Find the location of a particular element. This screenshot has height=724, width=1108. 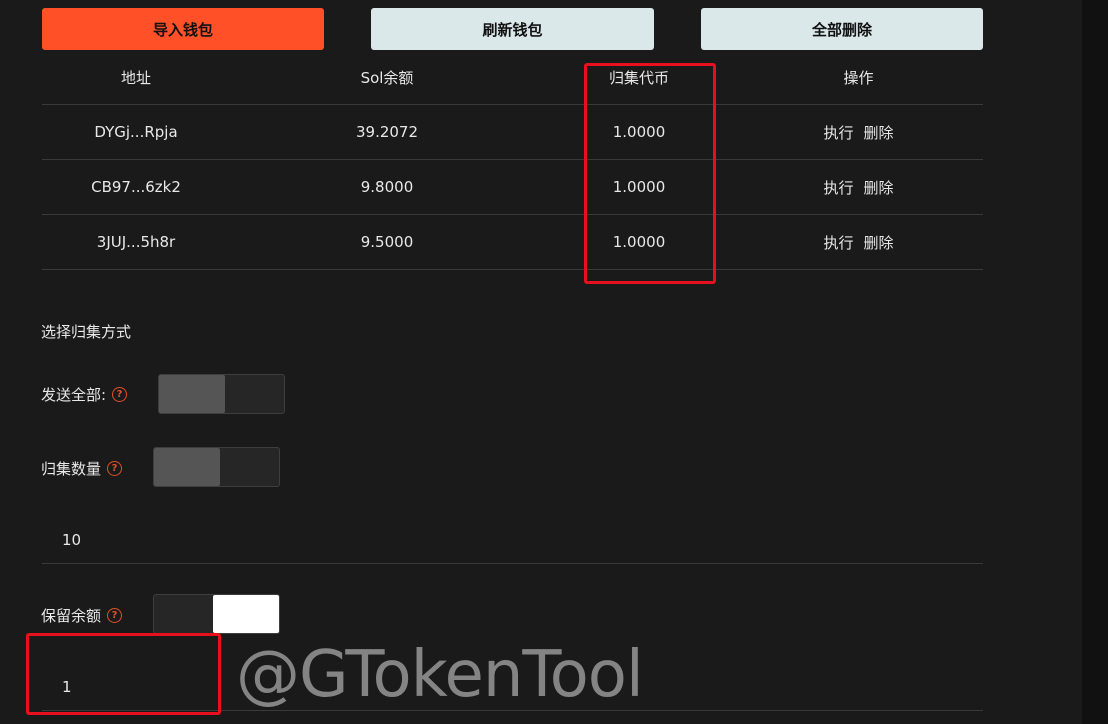

header-address: 地址 is located at coordinates (135, 77).